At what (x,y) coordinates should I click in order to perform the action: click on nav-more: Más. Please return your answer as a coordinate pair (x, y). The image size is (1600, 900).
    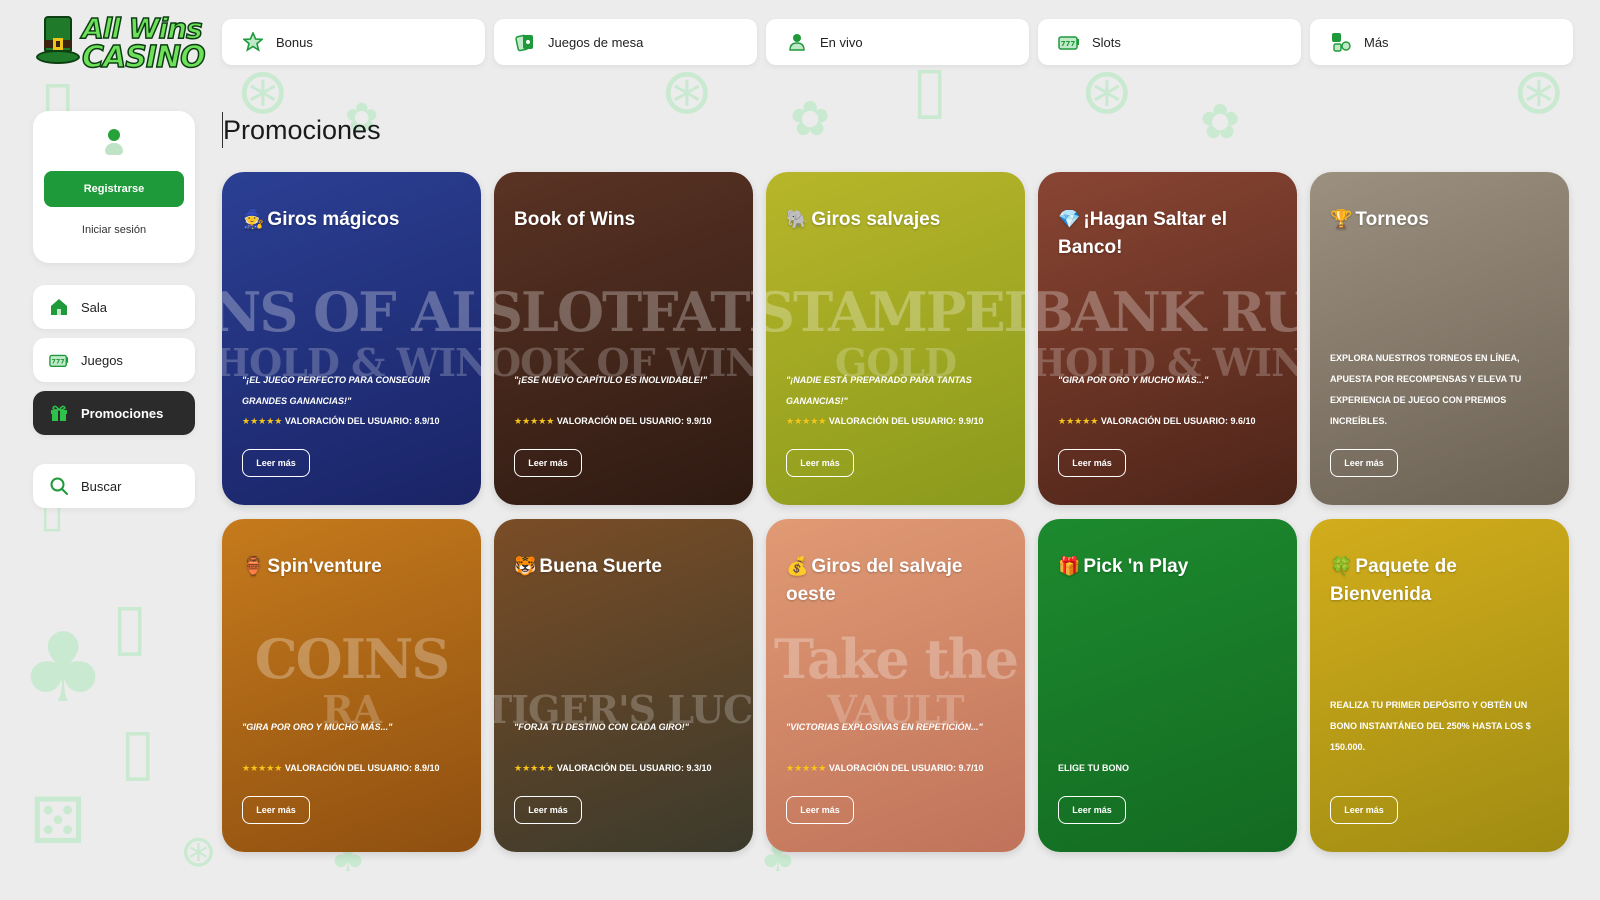
    Looking at the image, I should click on (1441, 42).